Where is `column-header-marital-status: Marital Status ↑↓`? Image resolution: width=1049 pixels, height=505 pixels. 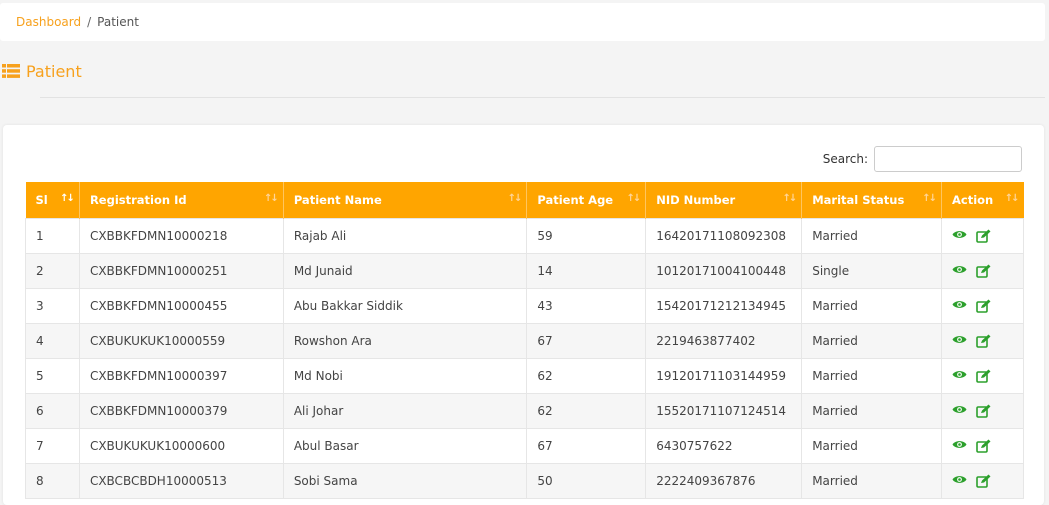
column-header-marital-status: Marital Status ↑↓ is located at coordinates (871, 200).